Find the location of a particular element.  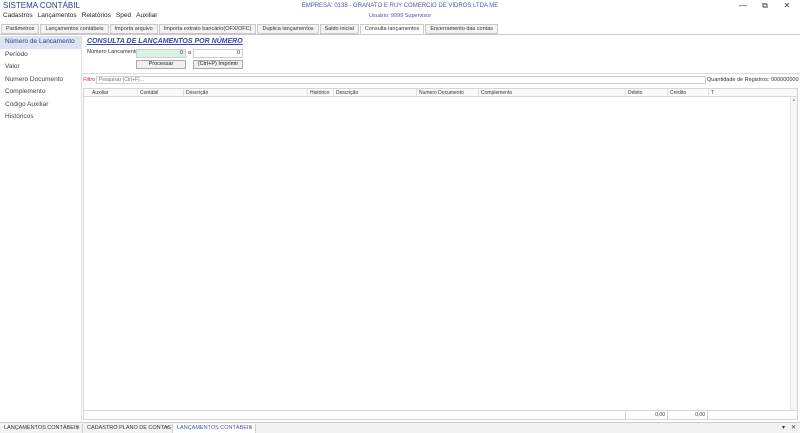

total-credit: 0,00 is located at coordinates (687, 415).